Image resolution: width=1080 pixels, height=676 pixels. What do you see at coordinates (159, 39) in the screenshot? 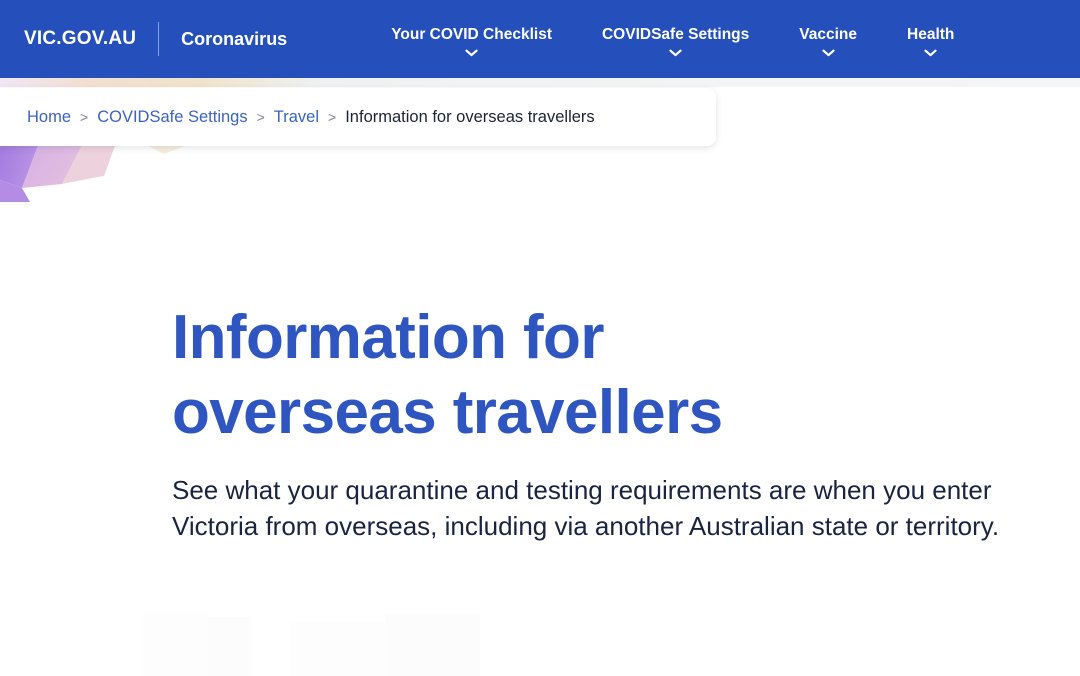
I see `logo-divider` at bounding box center [159, 39].